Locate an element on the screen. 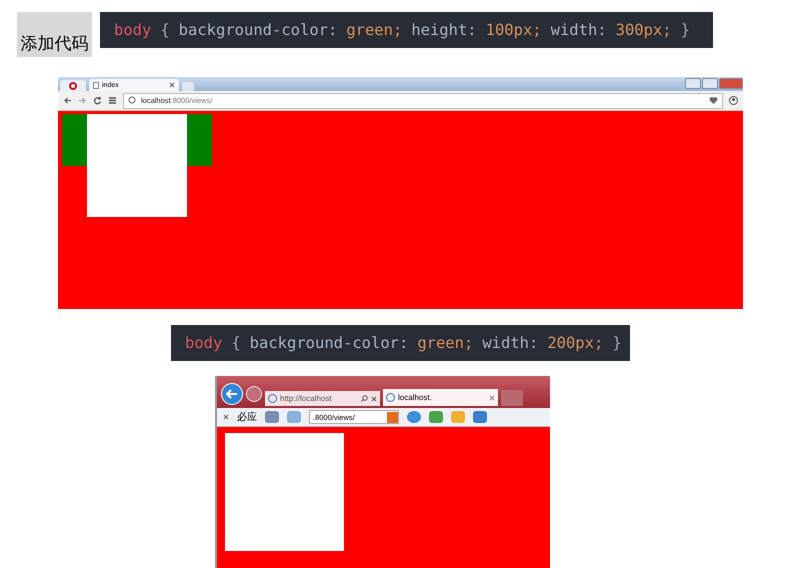 Image resolution: width=791 pixels, height=568 pixels. code-token: height: is located at coordinates (444, 30).